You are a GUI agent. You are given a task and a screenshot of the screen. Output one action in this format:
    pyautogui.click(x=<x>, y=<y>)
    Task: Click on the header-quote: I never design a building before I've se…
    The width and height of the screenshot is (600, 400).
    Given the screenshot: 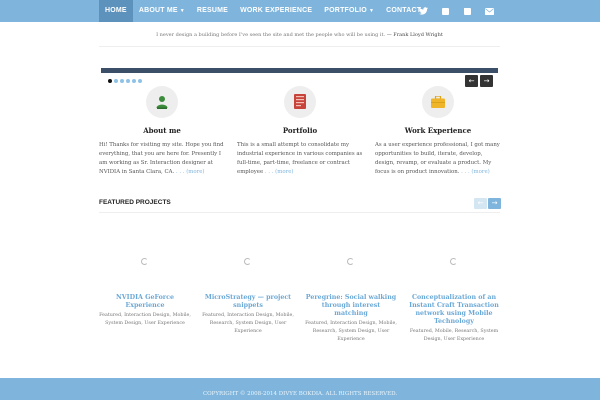 What is the action you would take?
    pyautogui.click(x=299, y=35)
    